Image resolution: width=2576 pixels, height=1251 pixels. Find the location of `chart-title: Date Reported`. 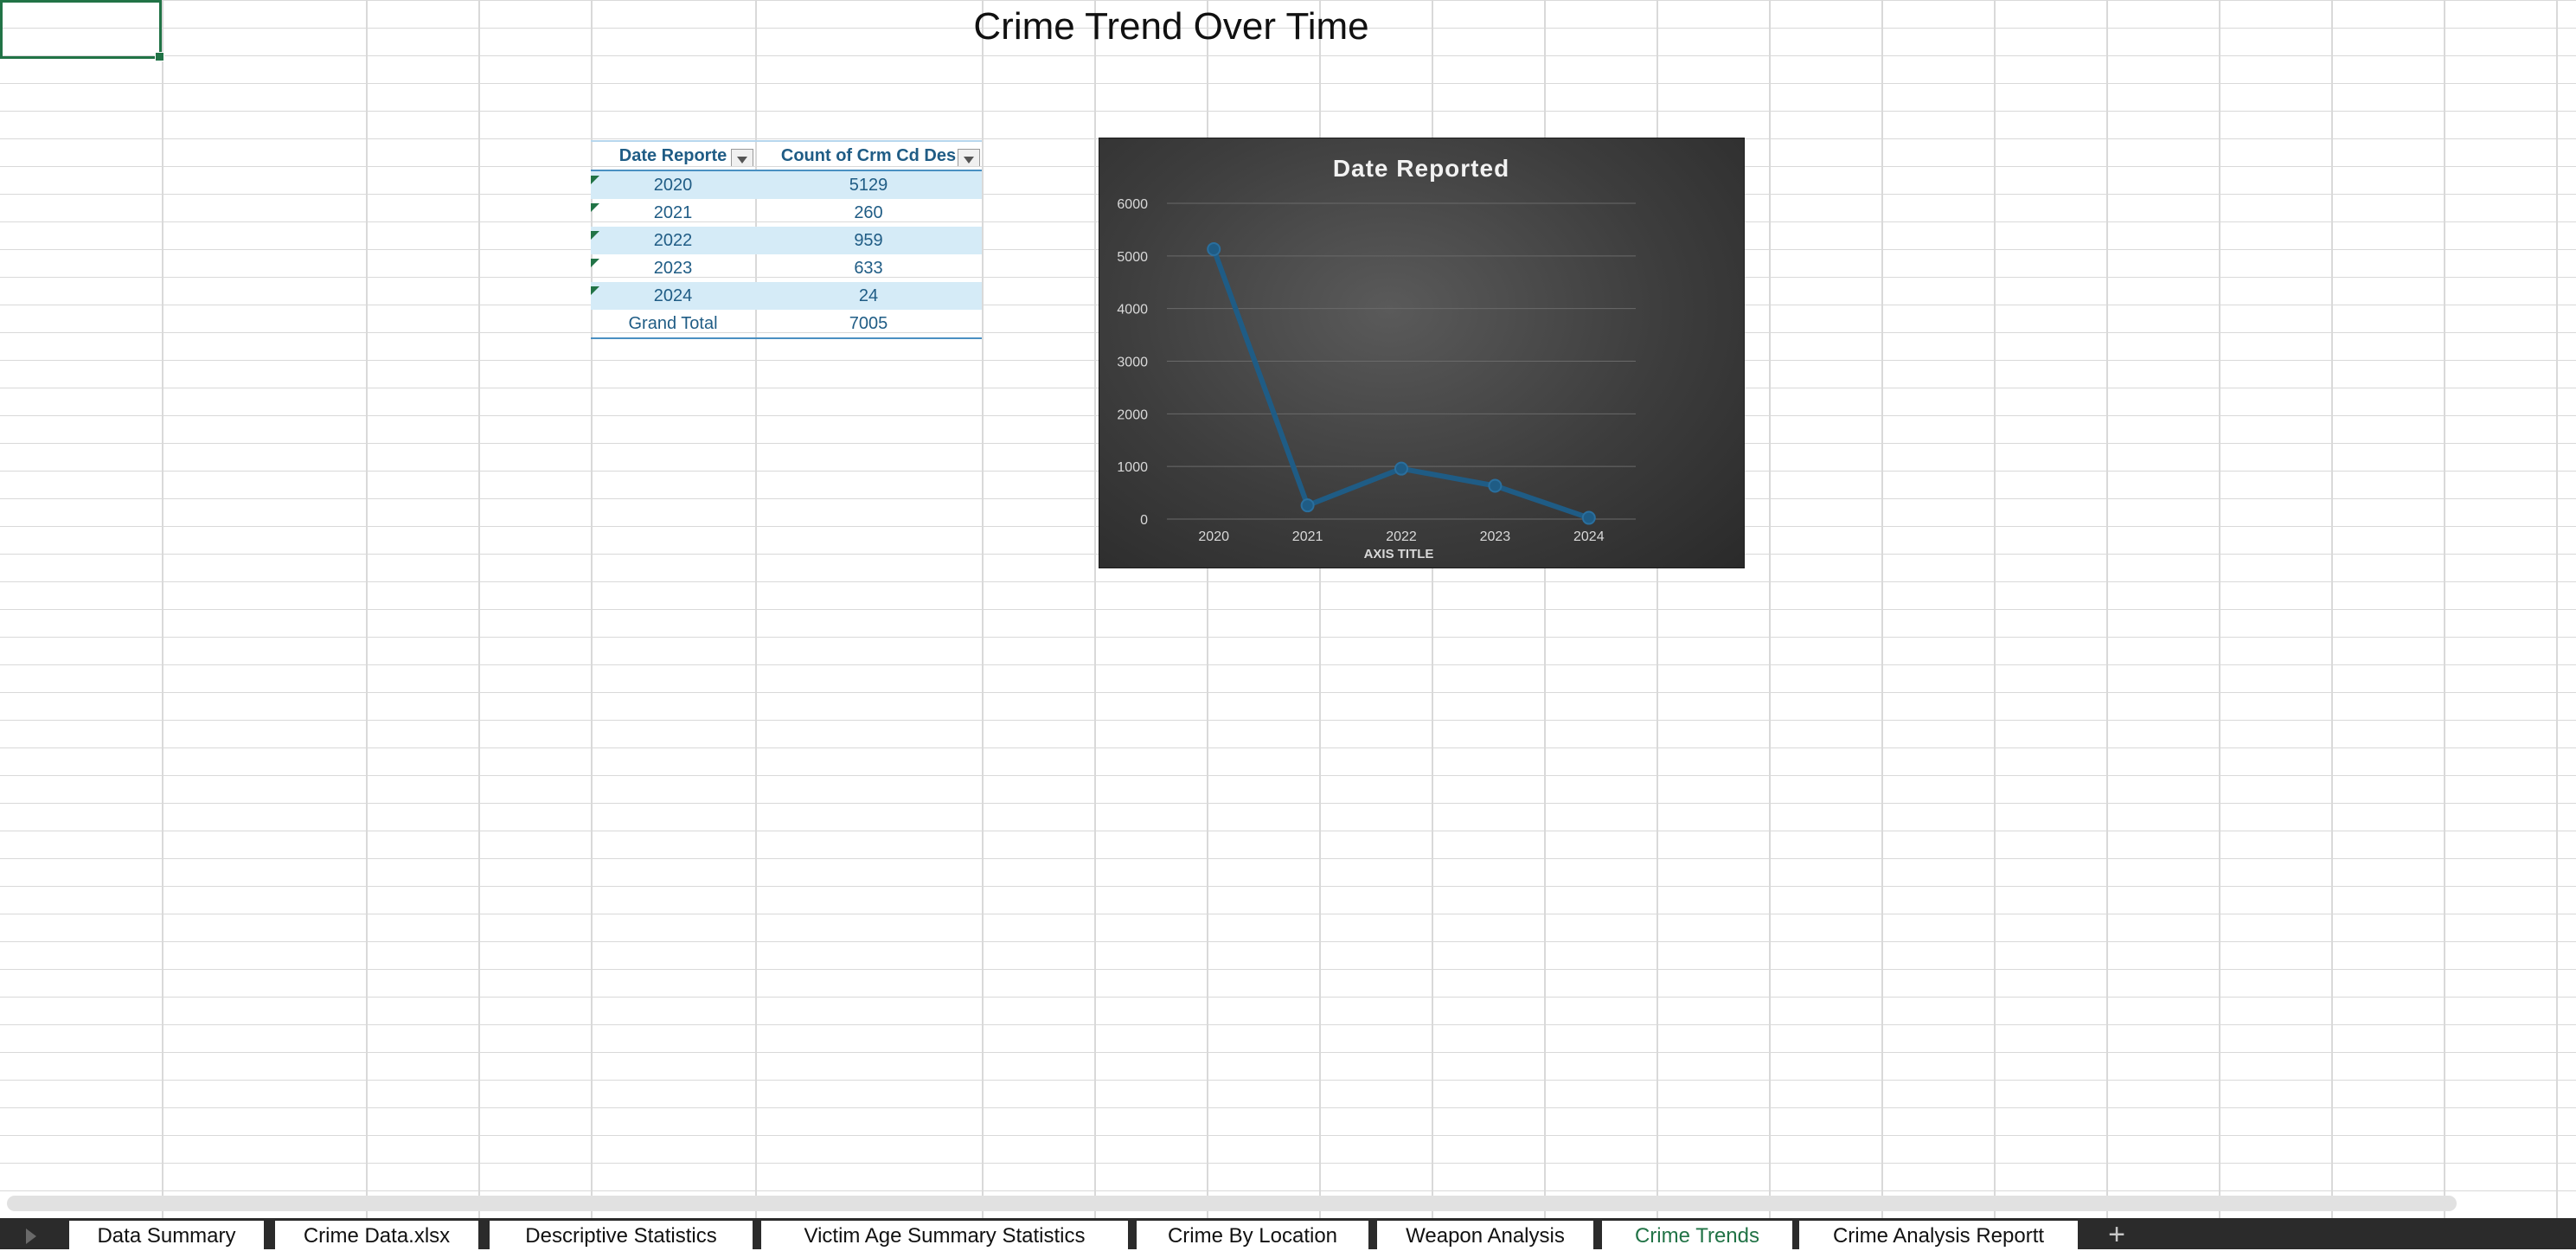

chart-title: Date Reported is located at coordinates (1421, 168).